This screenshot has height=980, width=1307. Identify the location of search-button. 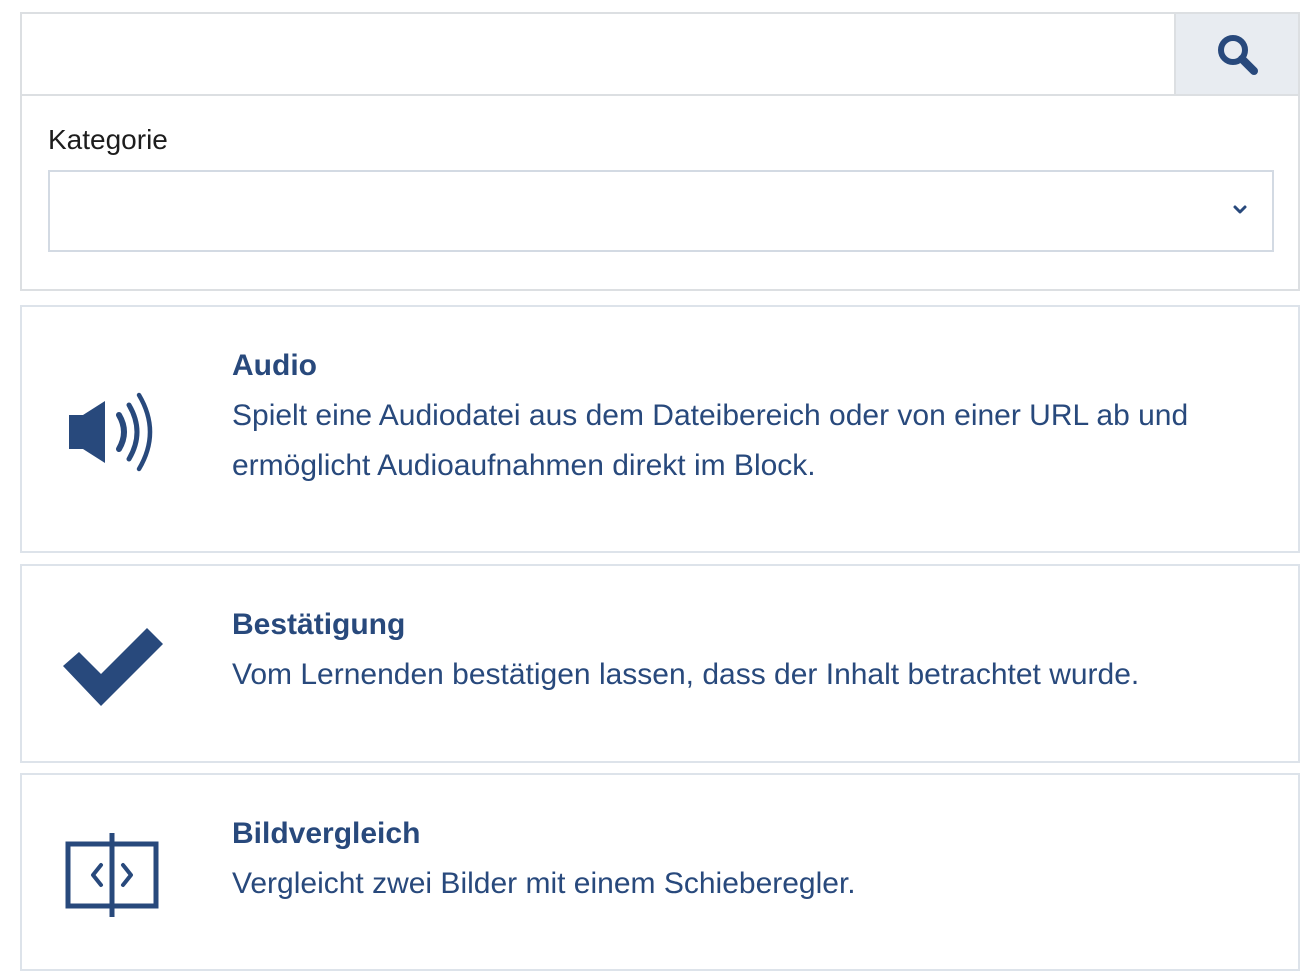
(1236, 54).